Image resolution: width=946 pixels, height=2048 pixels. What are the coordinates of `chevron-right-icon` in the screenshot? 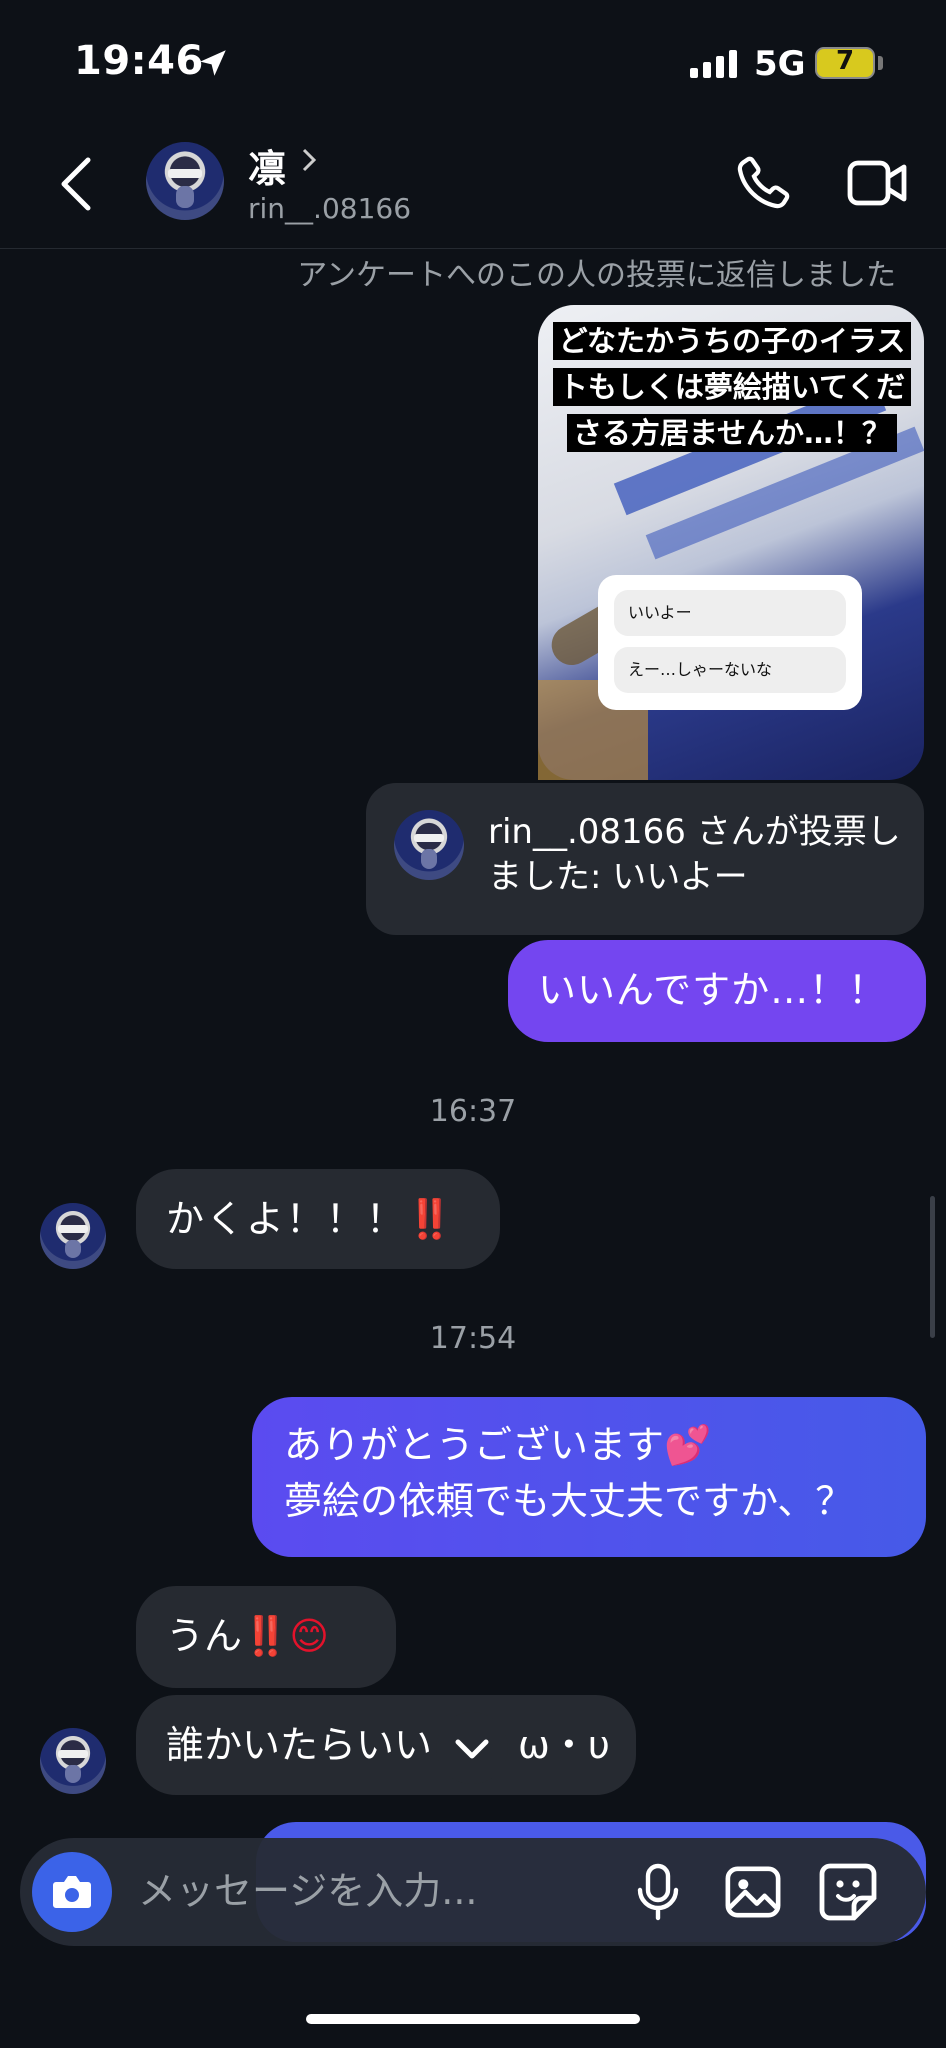 It's located at (309, 160).